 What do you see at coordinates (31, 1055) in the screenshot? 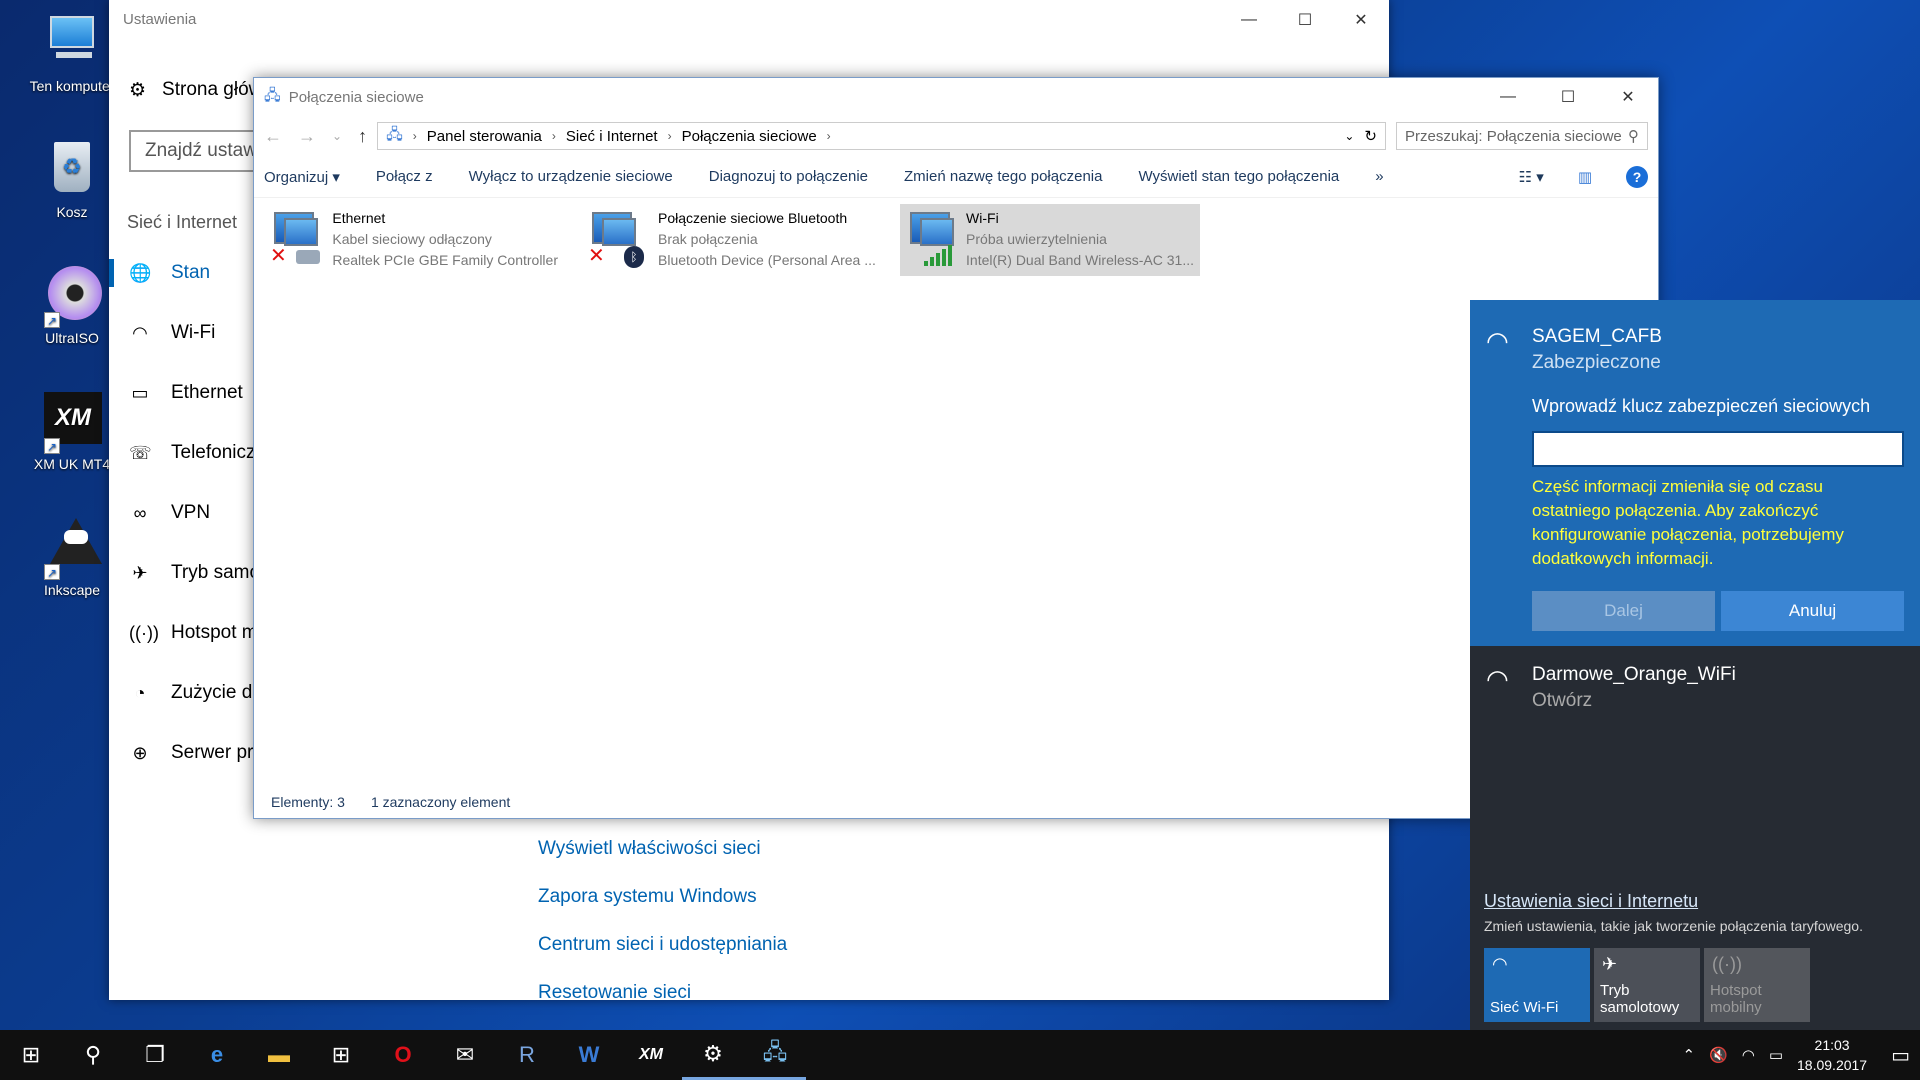
I see `start-button: ⊞` at bounding box center [31, 1055].